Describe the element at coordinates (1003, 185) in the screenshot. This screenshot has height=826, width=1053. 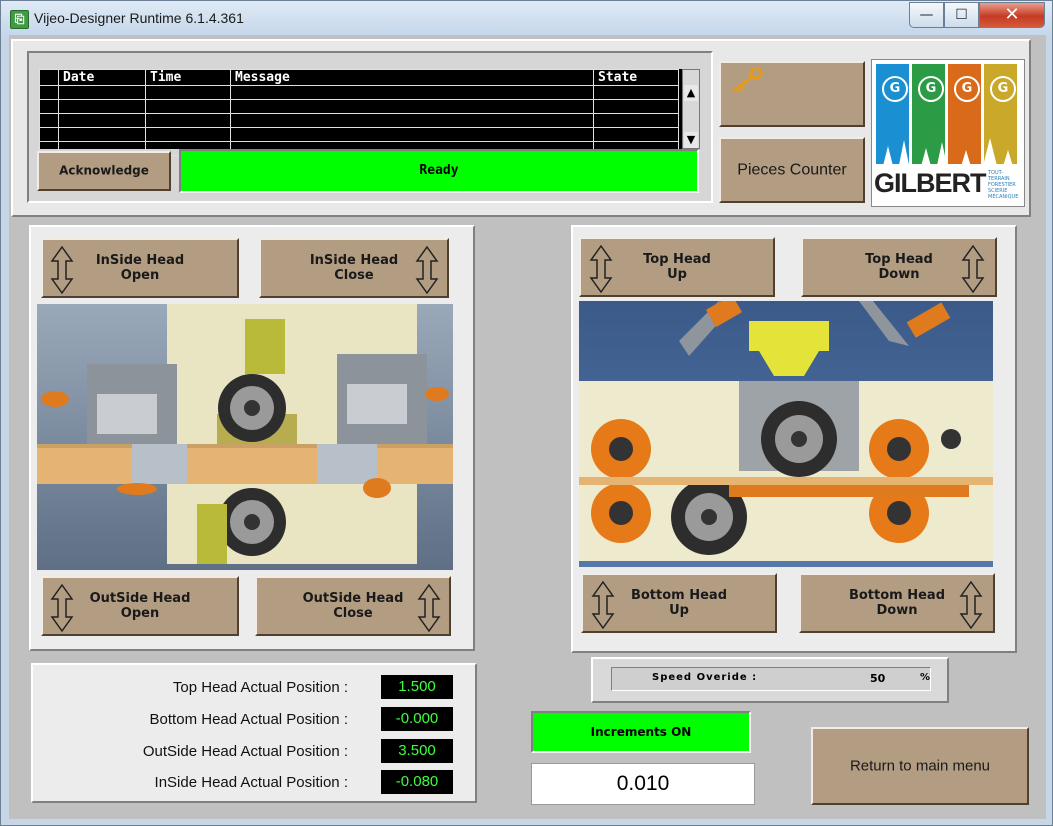
I see `logo-tagline: TOUT-TERRAIN FORESTIER SCIERIE MÉCANIQUE` at that location.